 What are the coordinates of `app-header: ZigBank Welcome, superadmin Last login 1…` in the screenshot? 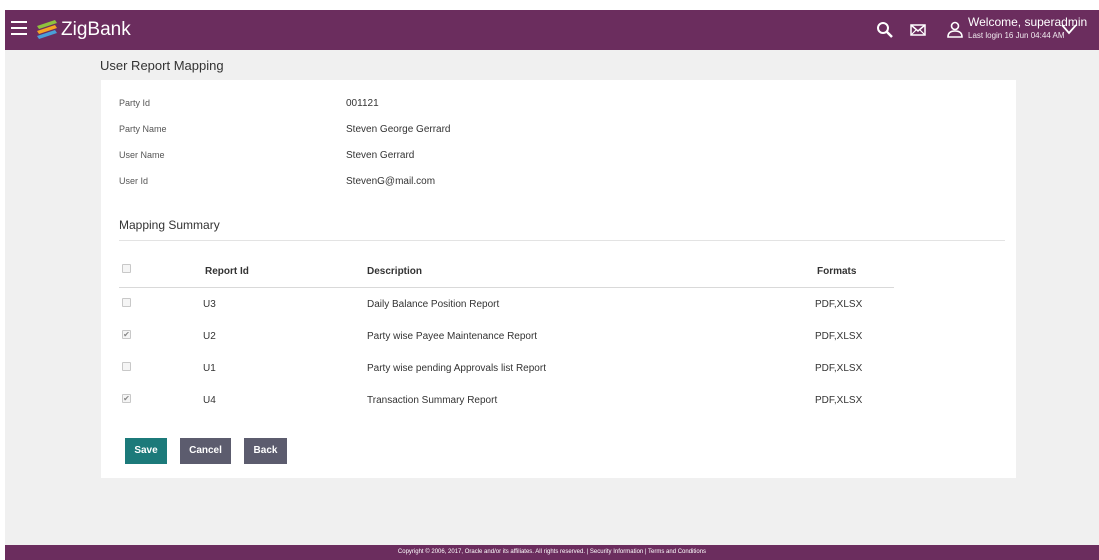 It's located at (552, 30).